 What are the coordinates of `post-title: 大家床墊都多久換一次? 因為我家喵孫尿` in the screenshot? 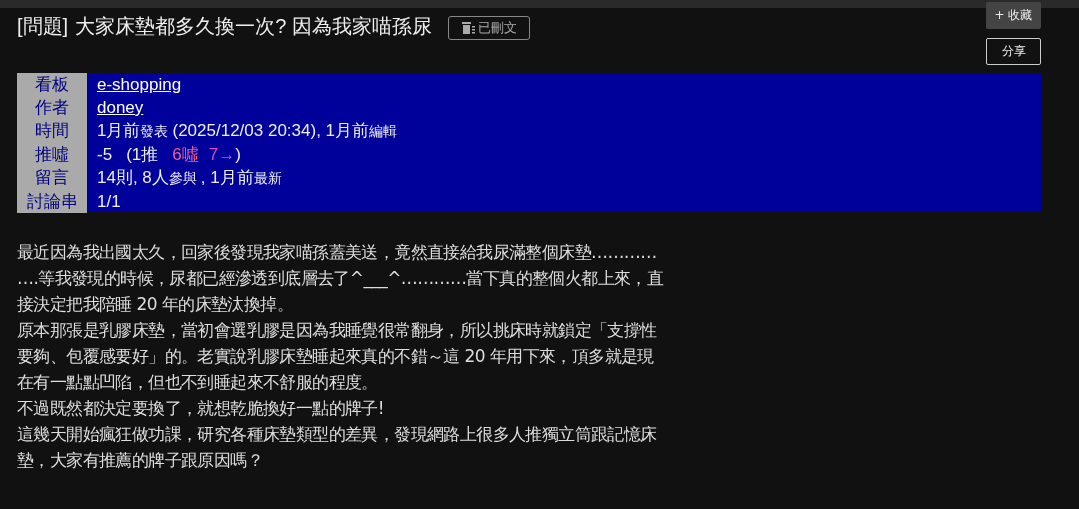 It's located at (253, 26).